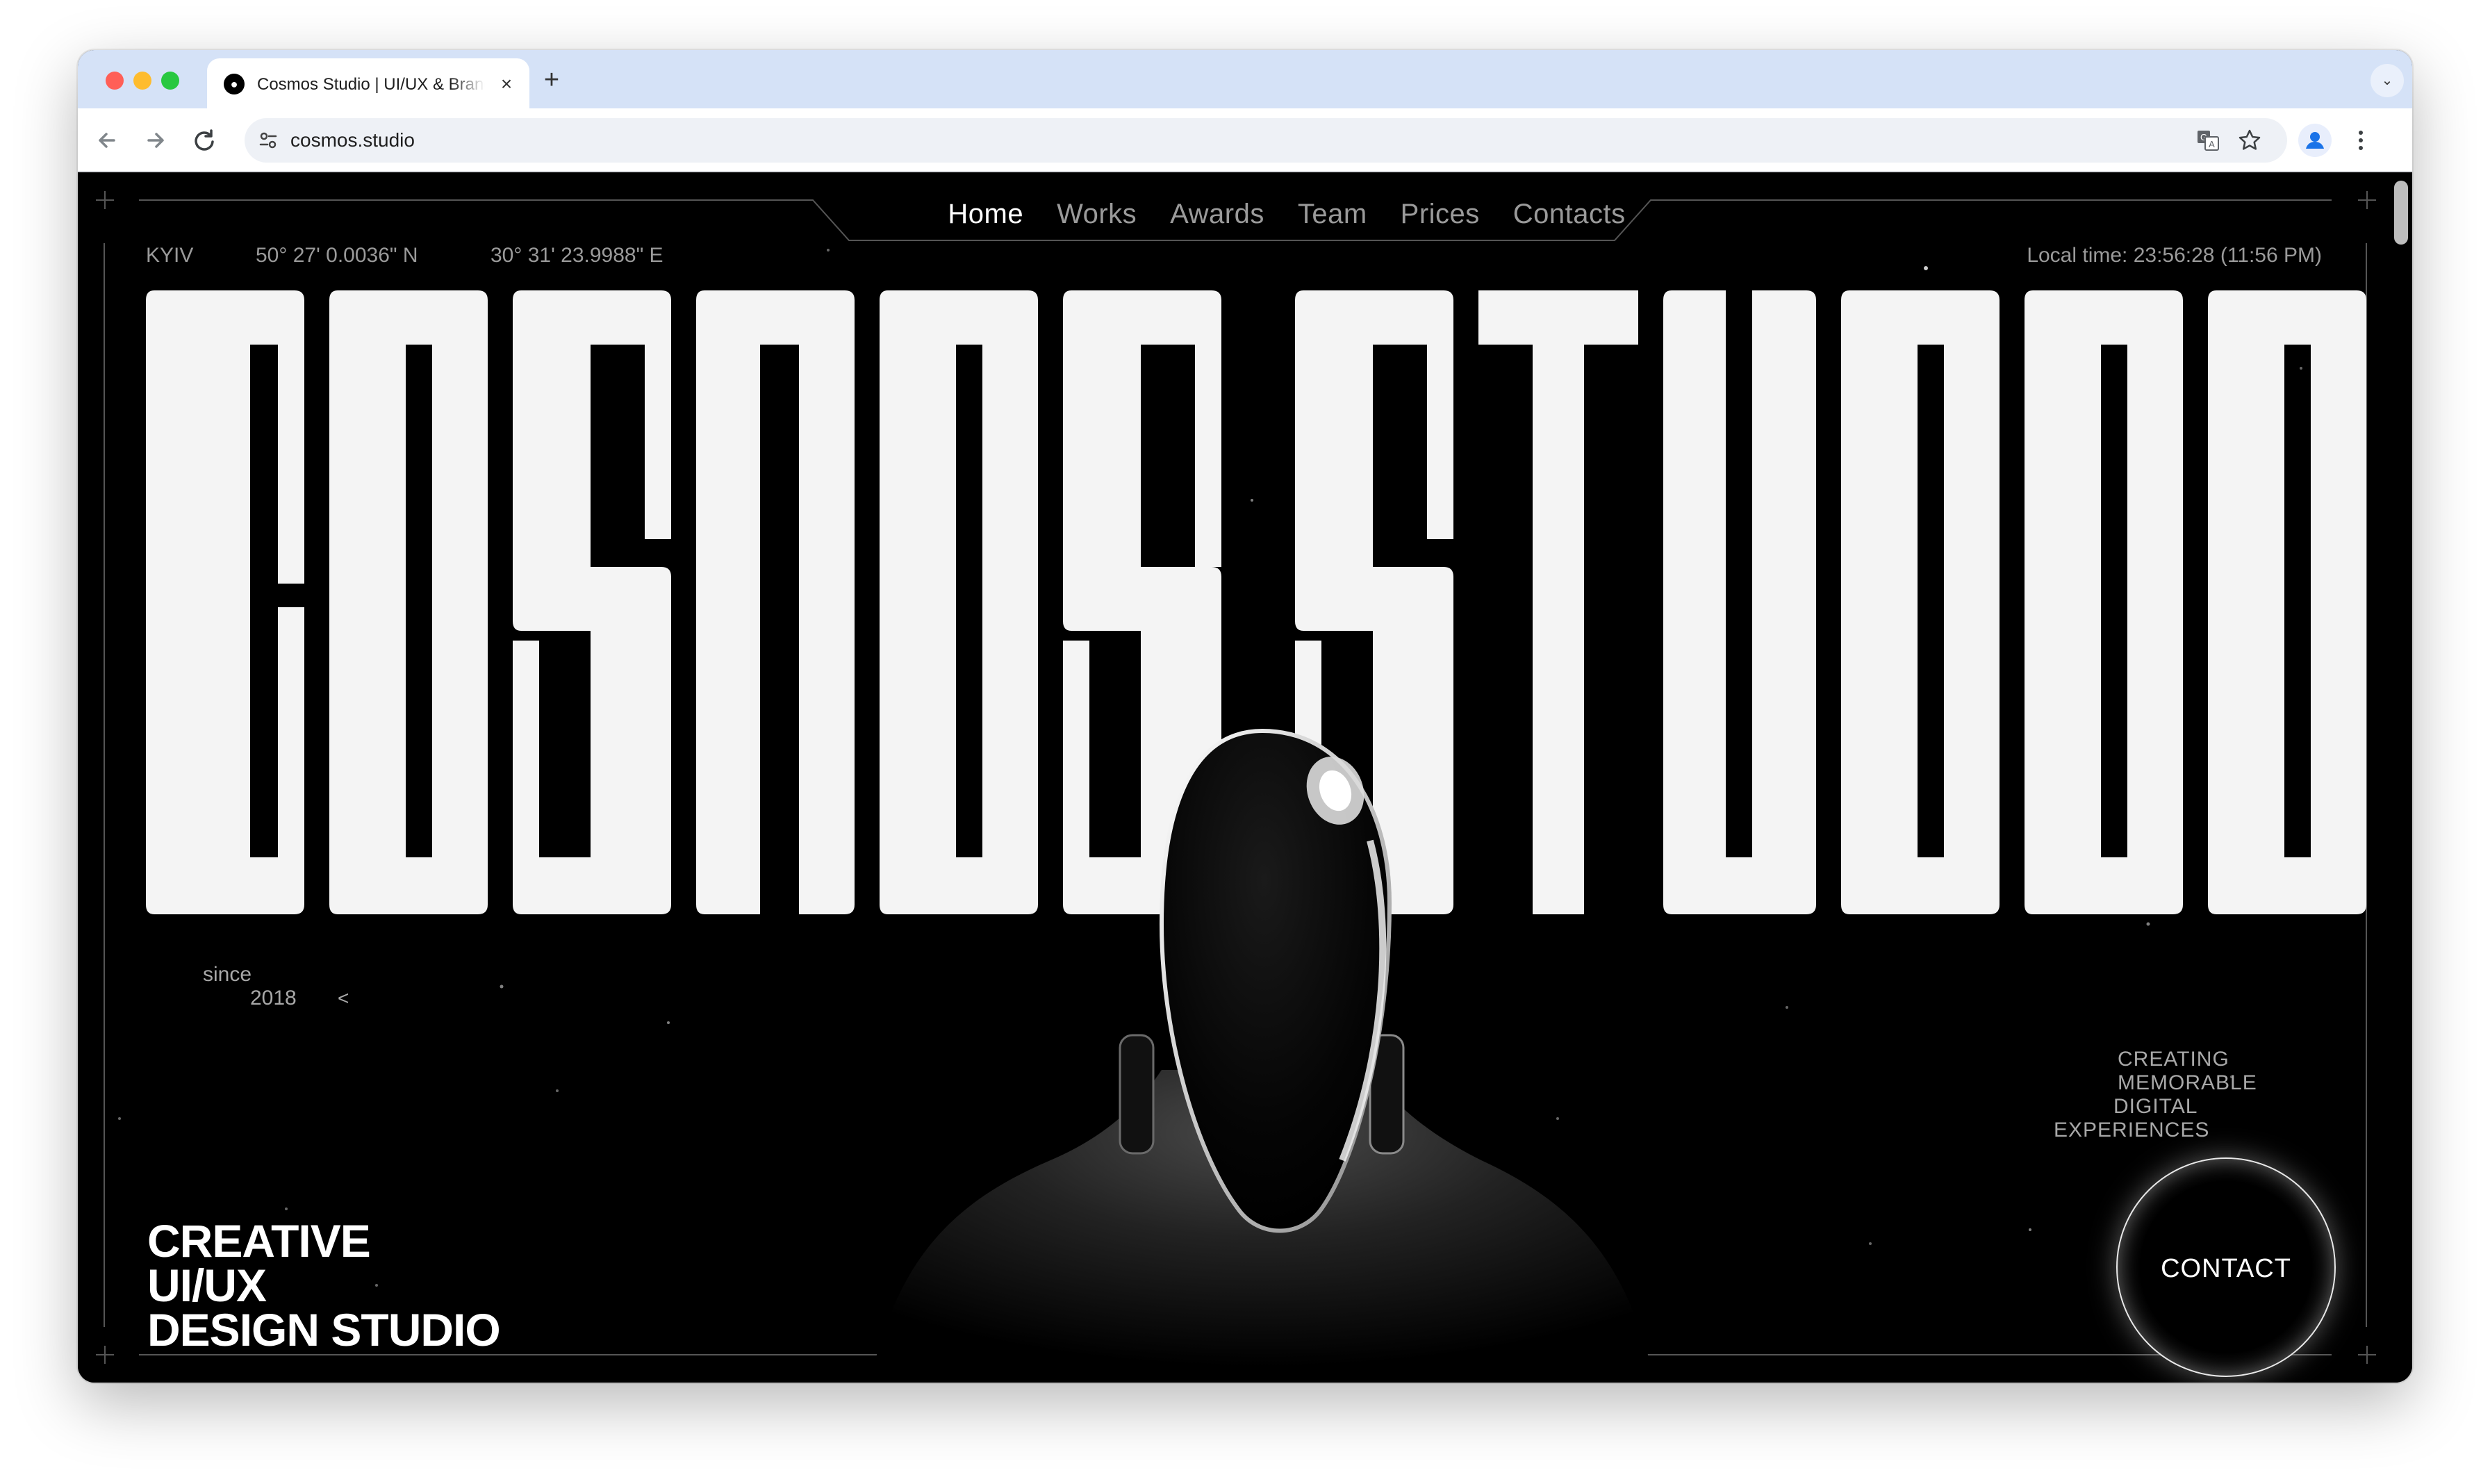  I want to click on astronaut-figure-image, so click(1262, 1055).